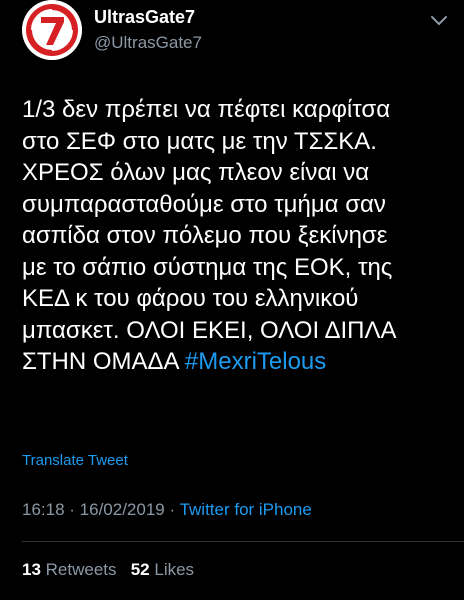 This screenshot has height=600, width=464. What do you see at coordinates (75, 460) in the screenshot?
I see `translate-tweet-link: Translate Tweet` at bounding box center [75, 460].